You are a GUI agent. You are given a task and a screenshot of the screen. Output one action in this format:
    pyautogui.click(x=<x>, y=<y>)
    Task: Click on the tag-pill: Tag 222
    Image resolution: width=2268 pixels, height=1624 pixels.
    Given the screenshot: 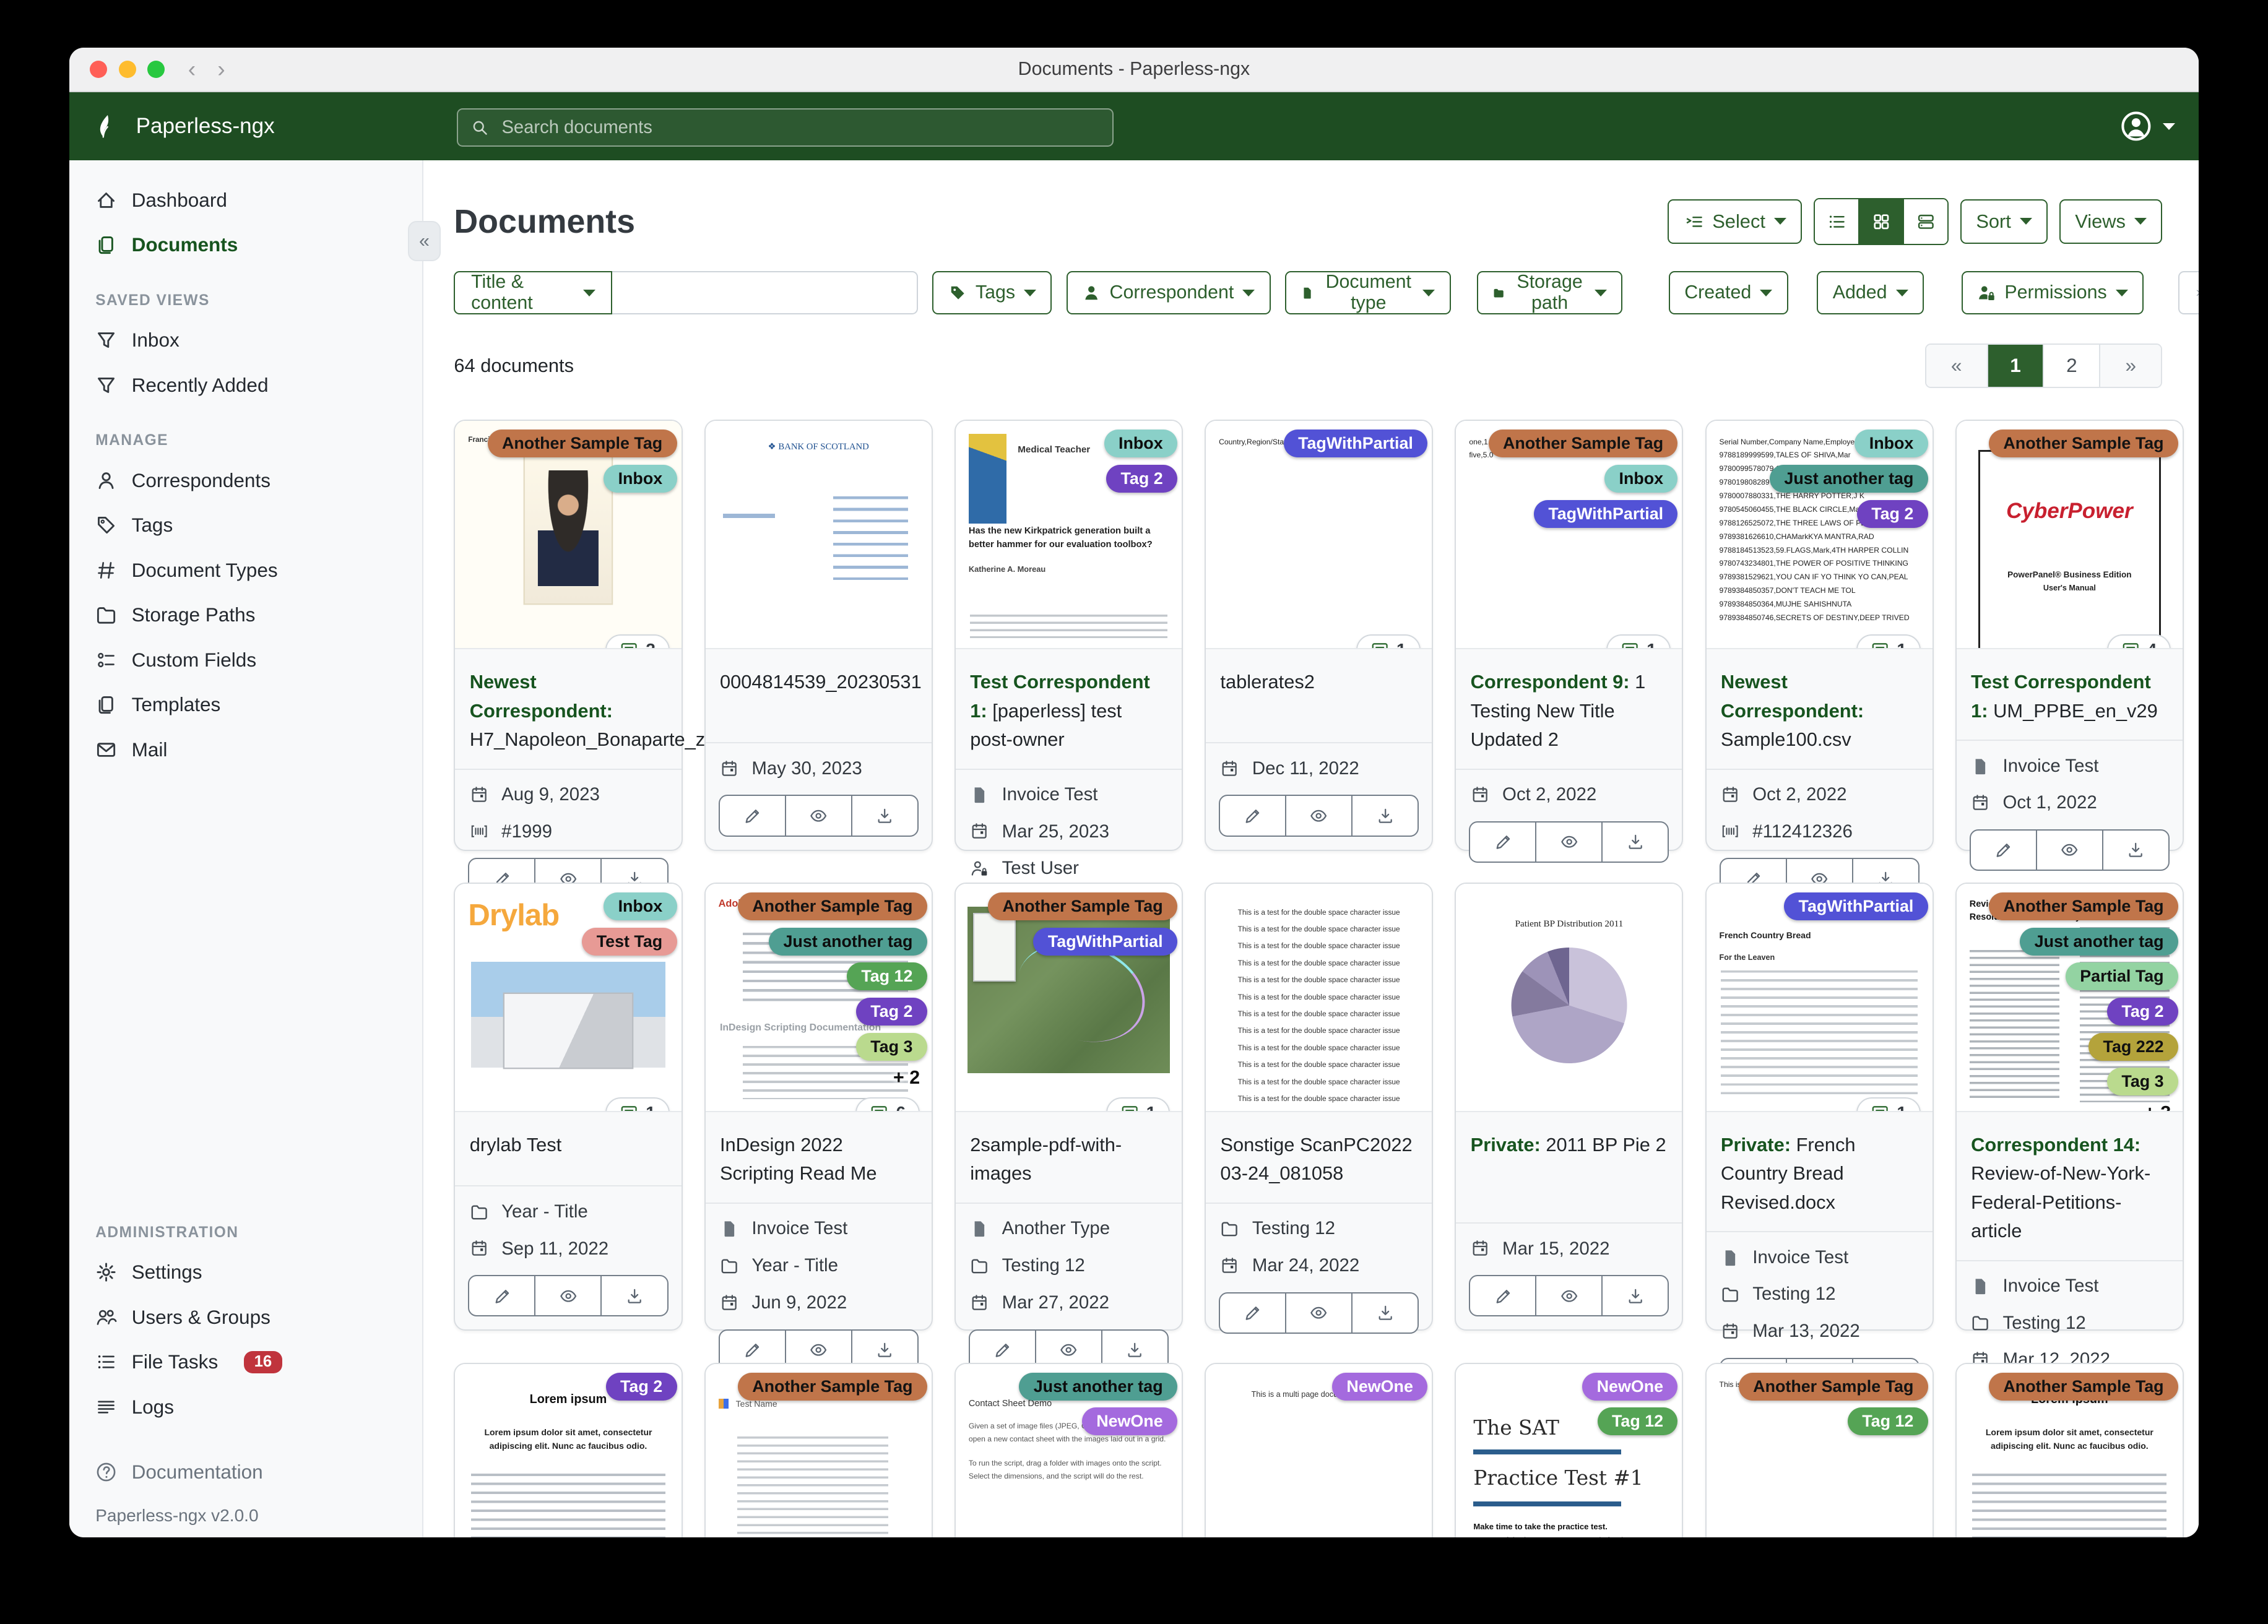 What is the action you would take?
    pyautogui.click(x=2133, y=1046)
    